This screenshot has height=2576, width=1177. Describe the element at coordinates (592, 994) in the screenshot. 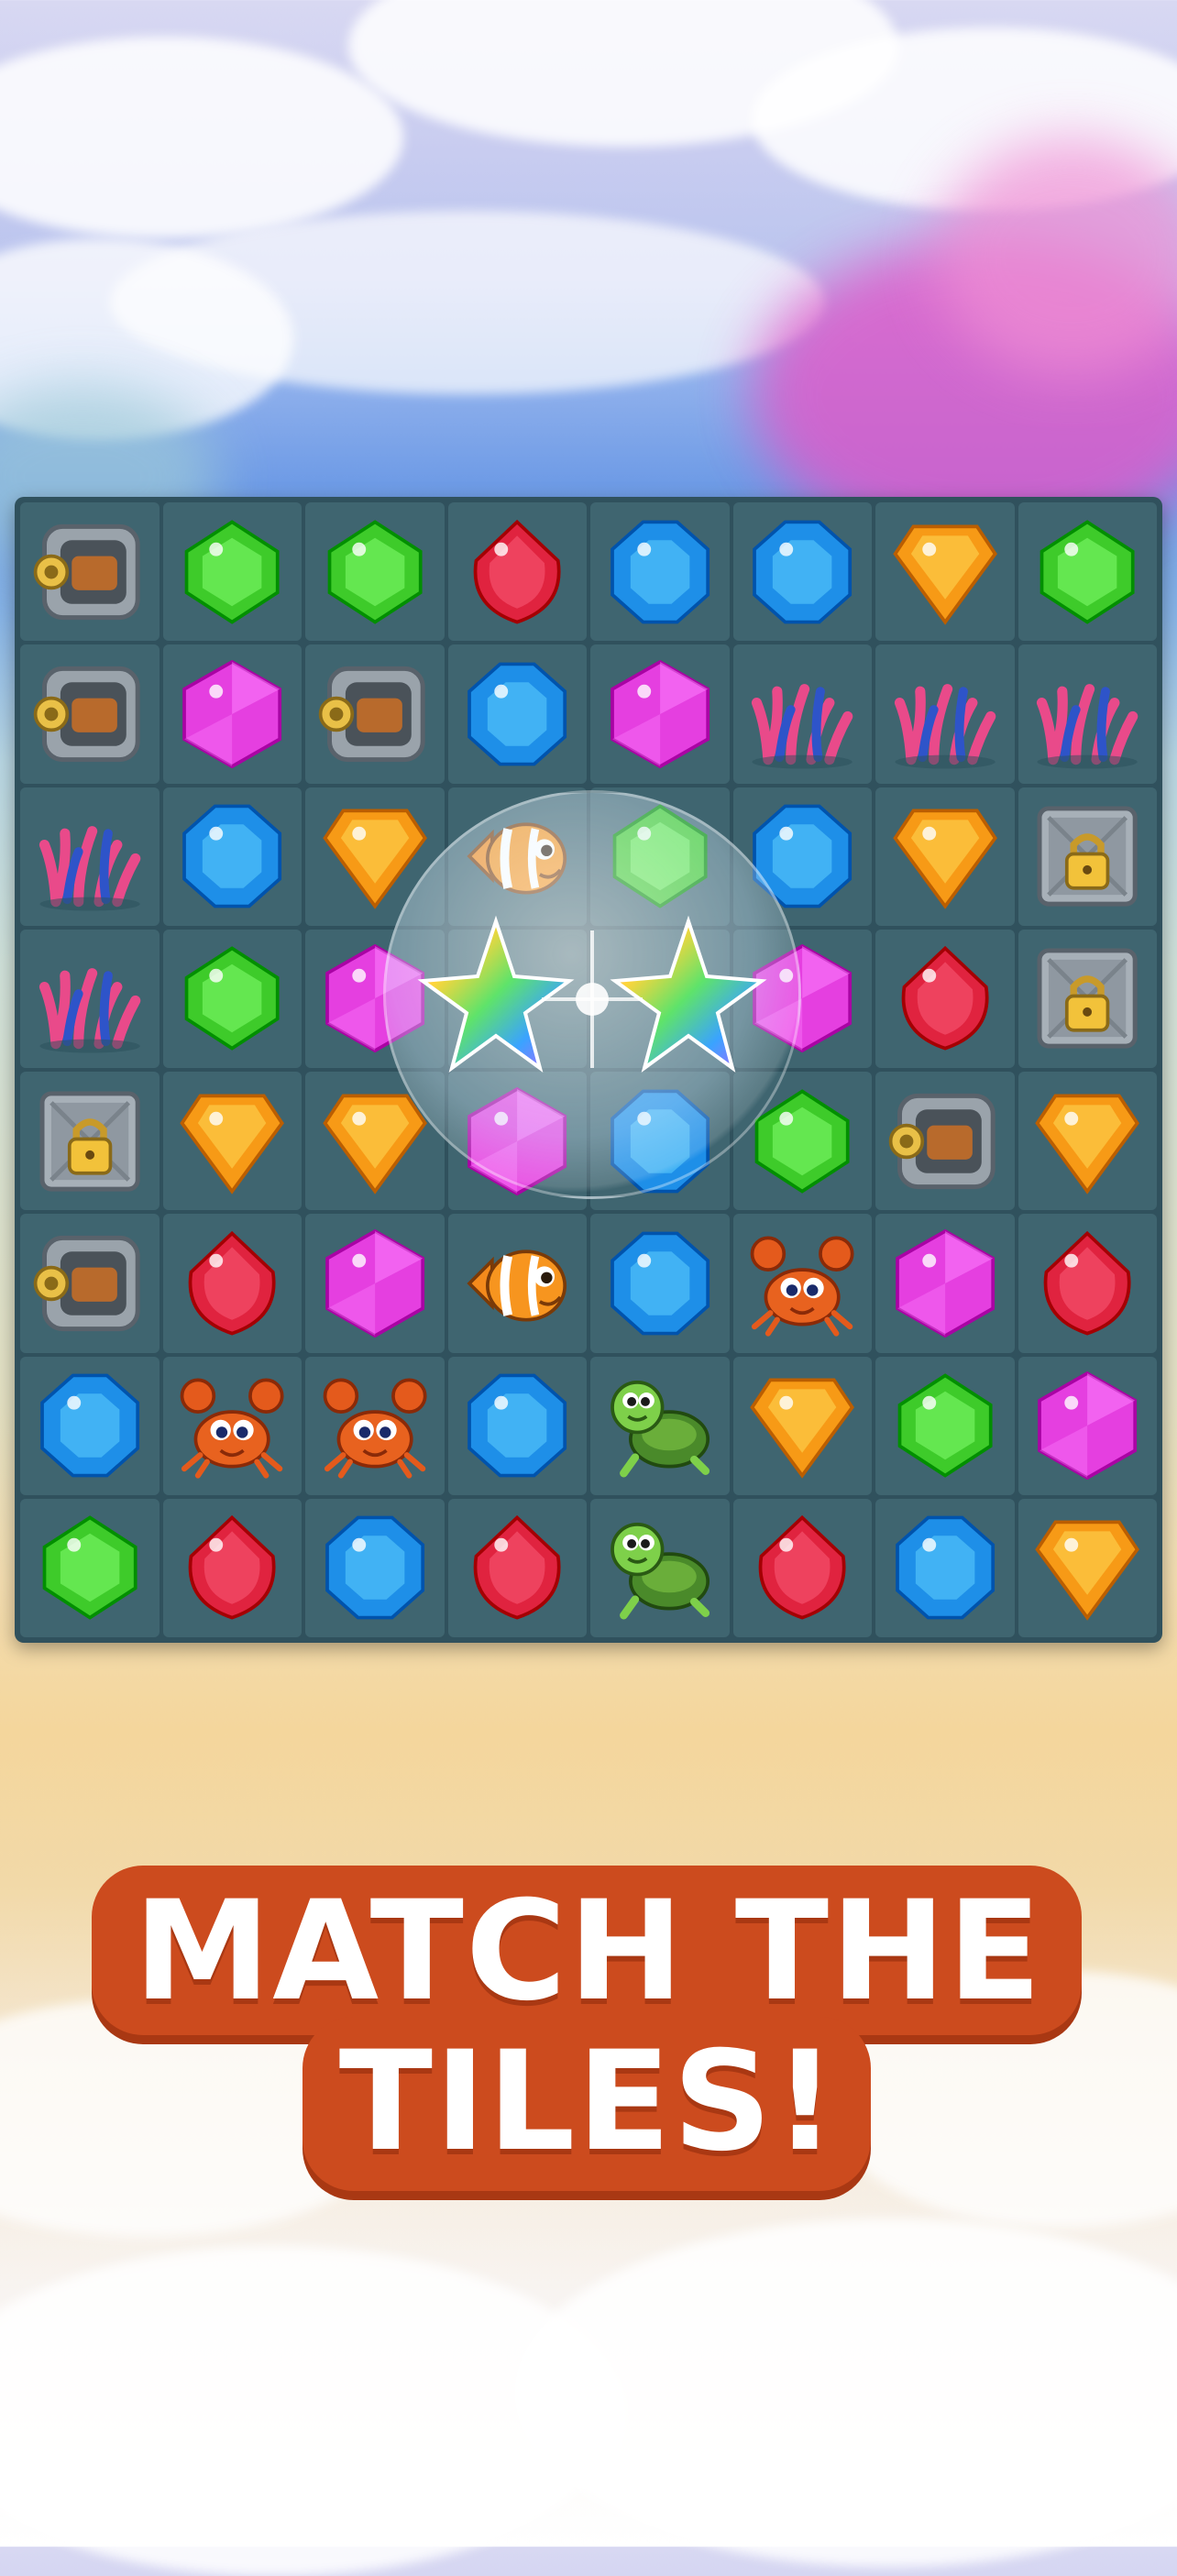

I see `rainbow-gem-icon` at that location.